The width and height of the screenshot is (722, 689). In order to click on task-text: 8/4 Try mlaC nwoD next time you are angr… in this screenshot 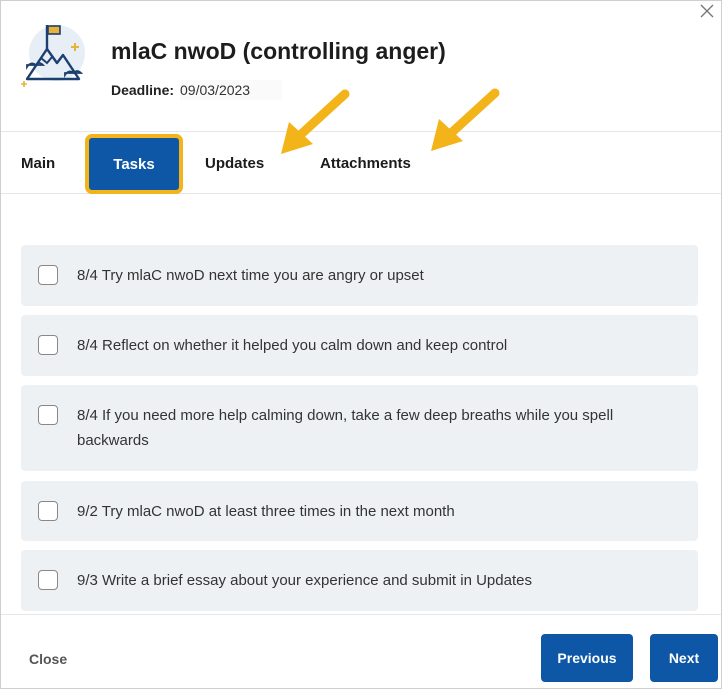, I will do `click(250, 275)`.